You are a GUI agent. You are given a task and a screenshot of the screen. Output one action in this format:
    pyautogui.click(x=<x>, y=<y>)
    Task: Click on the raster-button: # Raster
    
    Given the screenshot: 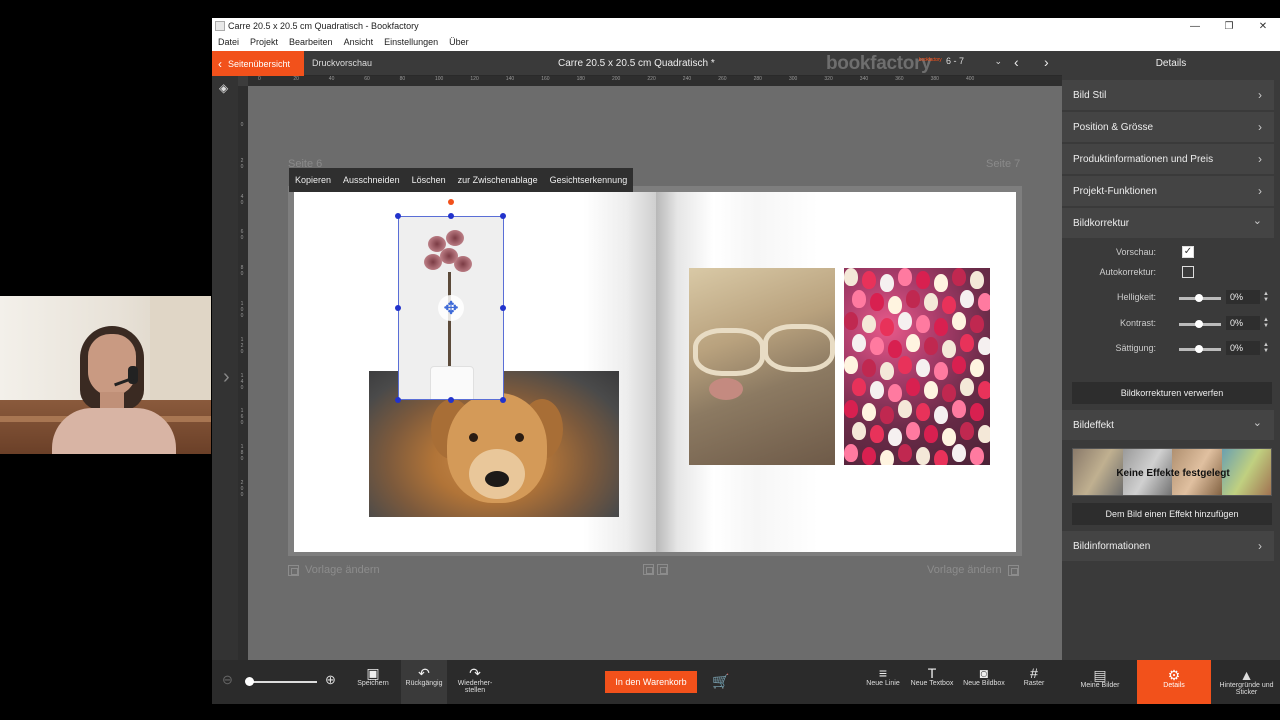 What is the action you would take?
    pyautogui.click(x=1034, y=682)
    